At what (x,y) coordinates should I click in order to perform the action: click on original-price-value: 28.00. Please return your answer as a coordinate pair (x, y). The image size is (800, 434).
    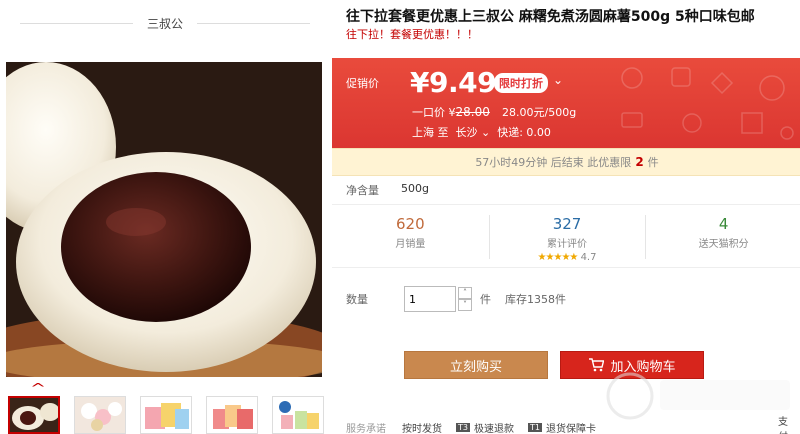
    Looking at the image, I should click on (472, 112).